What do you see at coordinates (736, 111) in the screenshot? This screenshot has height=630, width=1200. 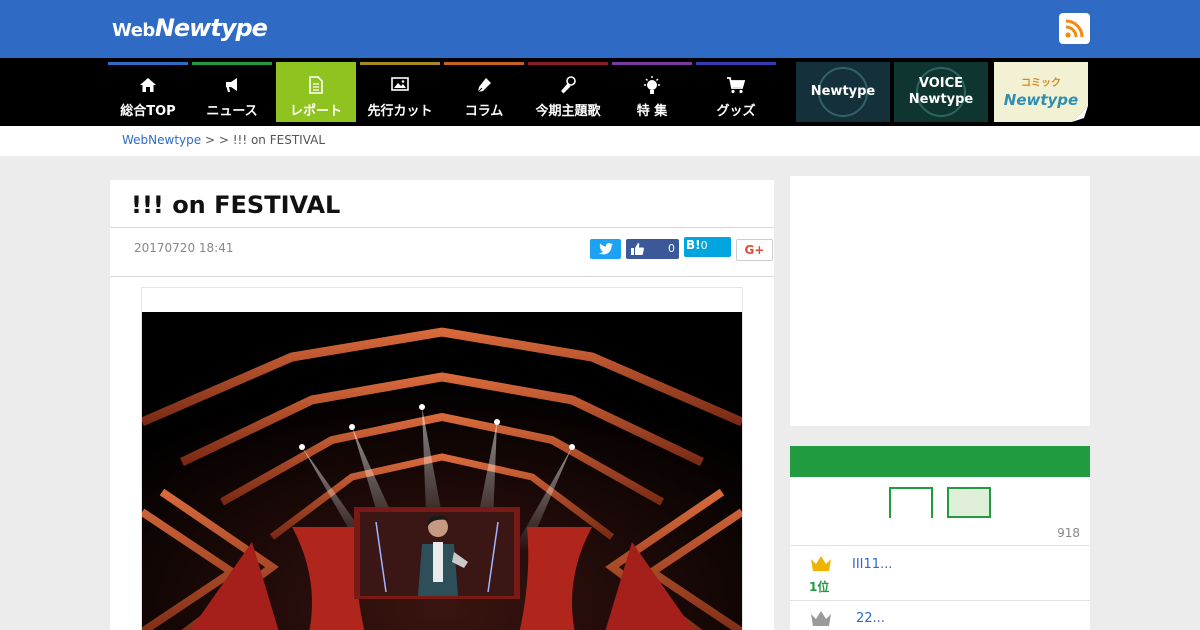 I see `nav-label: グッズ` at bounding box center [736, 111].